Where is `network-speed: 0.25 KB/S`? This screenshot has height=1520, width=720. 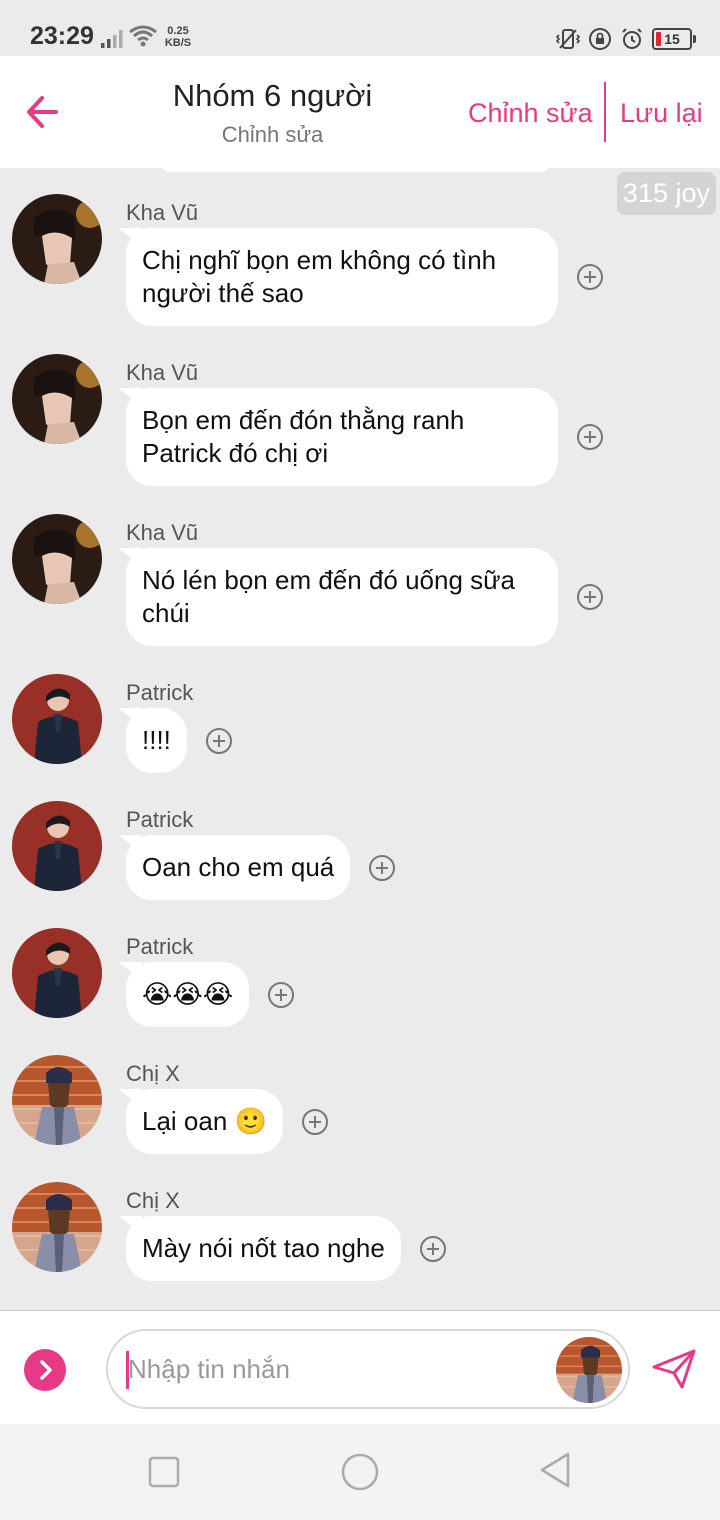
network-speed: 0.25 KB/S is located at coordinates (178, 37).